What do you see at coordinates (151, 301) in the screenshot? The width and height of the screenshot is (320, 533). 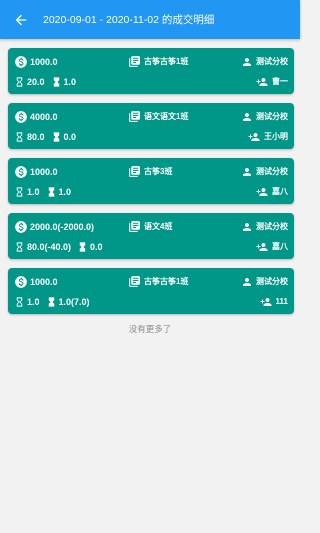 I see `card-bottom-row: 1.0 1.0(7.0) 111` at bounding box center [151, 301].